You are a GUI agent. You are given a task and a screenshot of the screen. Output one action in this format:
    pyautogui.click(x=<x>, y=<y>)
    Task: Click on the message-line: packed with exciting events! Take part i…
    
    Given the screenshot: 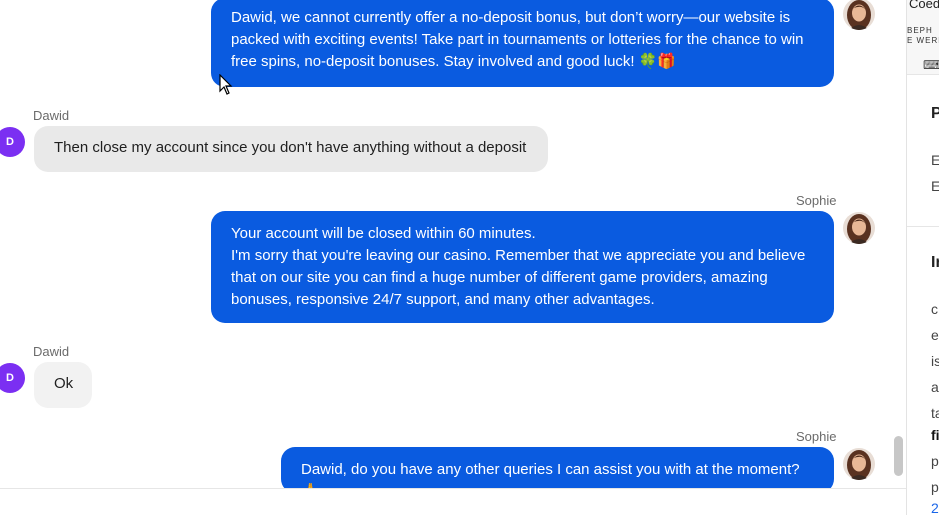 What is the action you would take?
    pyautogui.click(x=517, y=39)
    